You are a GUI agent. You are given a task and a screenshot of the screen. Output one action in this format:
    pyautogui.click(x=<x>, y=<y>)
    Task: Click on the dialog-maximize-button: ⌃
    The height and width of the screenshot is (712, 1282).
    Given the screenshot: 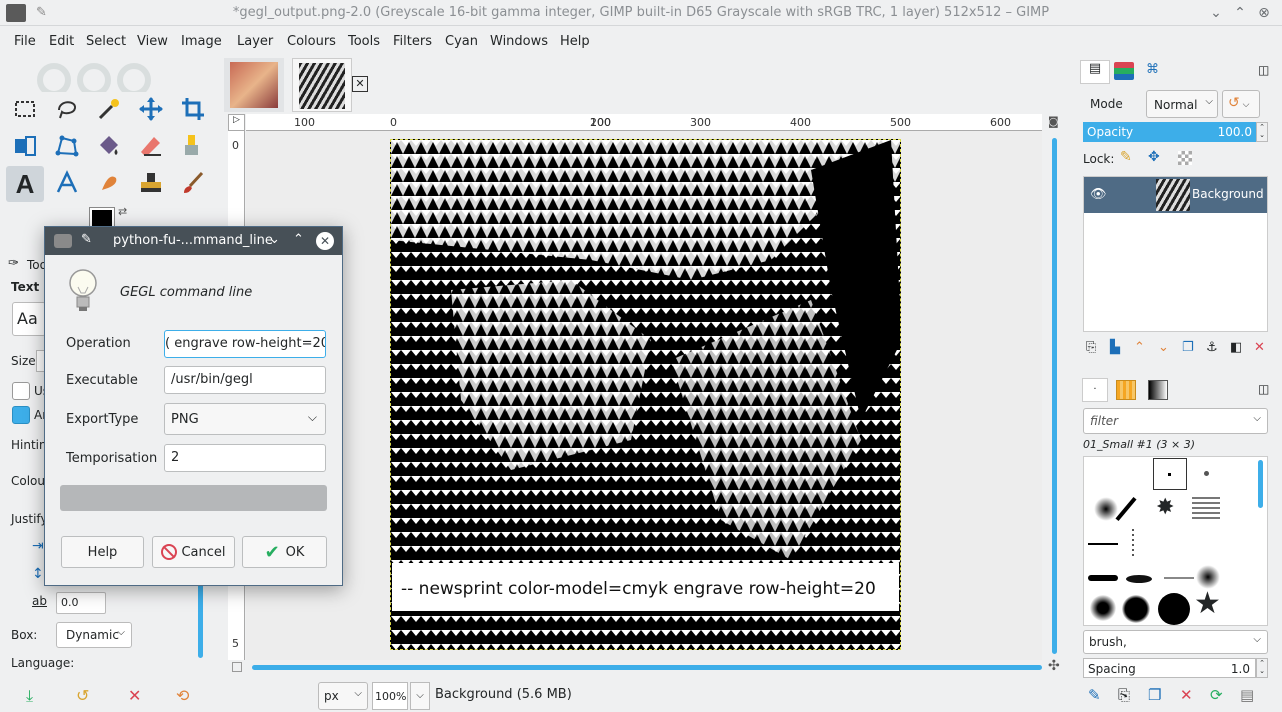 What is the action you would take?
    pyautogui.click(x=298, y=239)
    